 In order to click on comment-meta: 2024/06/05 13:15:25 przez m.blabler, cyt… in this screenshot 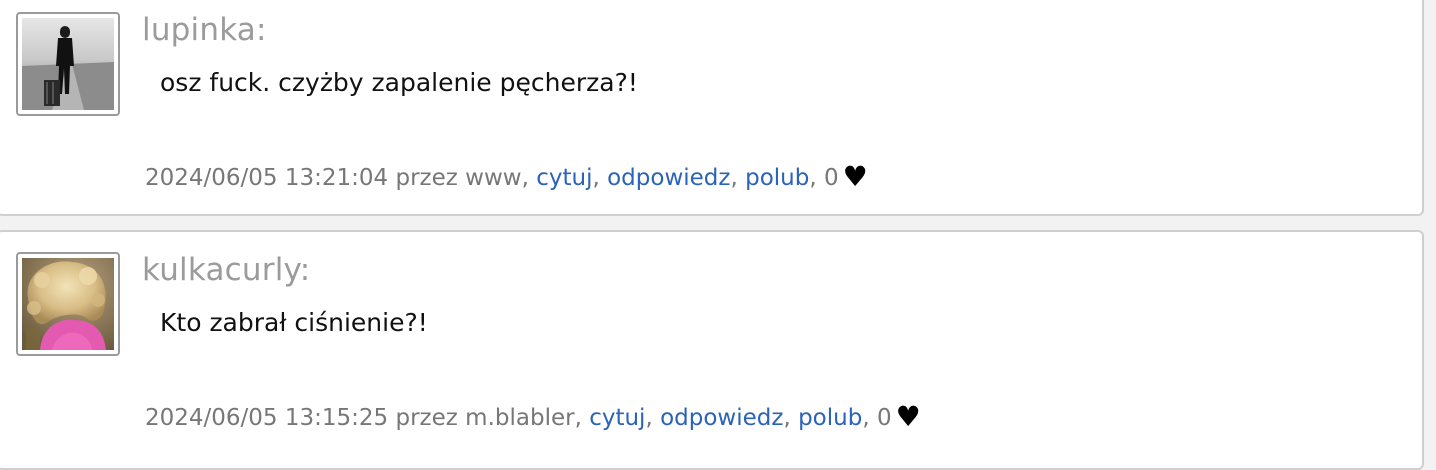, I will do `click(533, 416)`.